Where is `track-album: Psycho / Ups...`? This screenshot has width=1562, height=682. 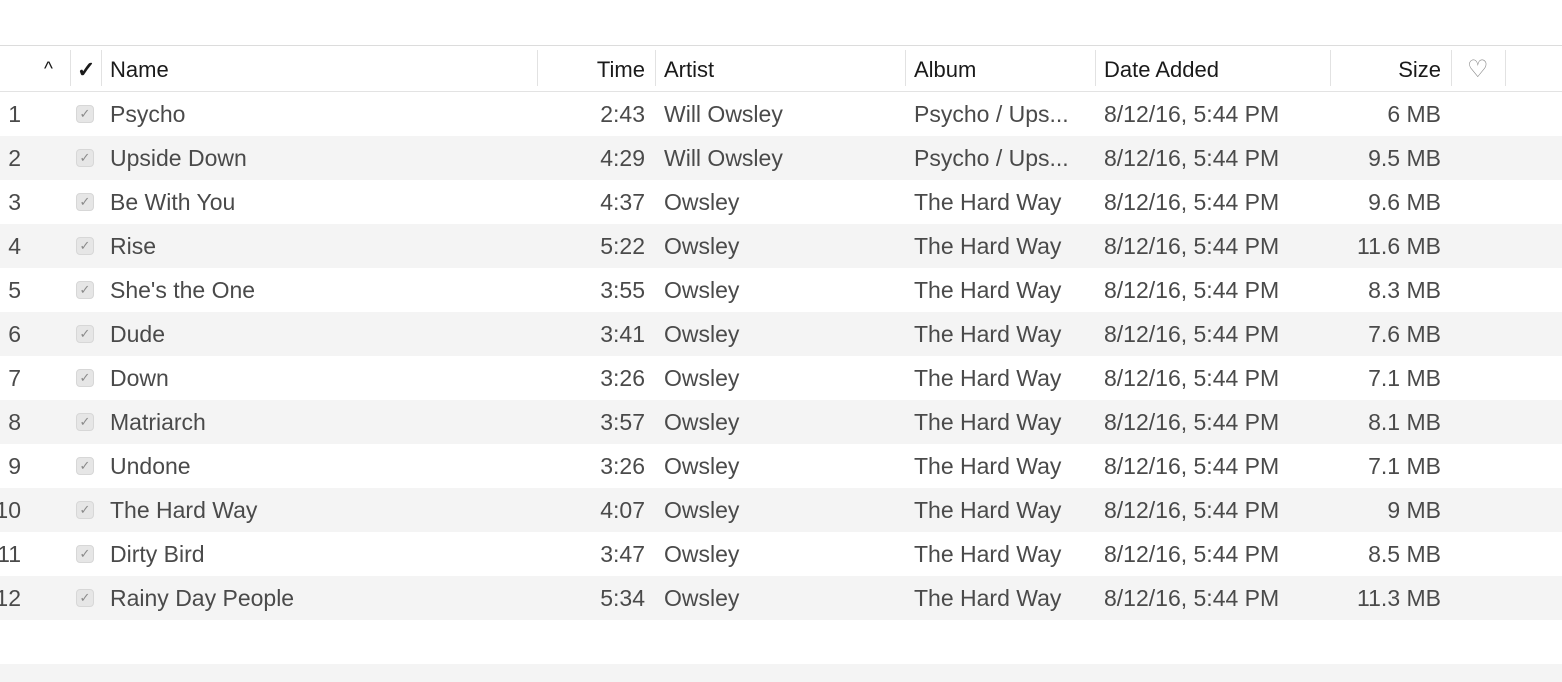
track-album: Psycho / Ups... is located at coordinates (991, 114).